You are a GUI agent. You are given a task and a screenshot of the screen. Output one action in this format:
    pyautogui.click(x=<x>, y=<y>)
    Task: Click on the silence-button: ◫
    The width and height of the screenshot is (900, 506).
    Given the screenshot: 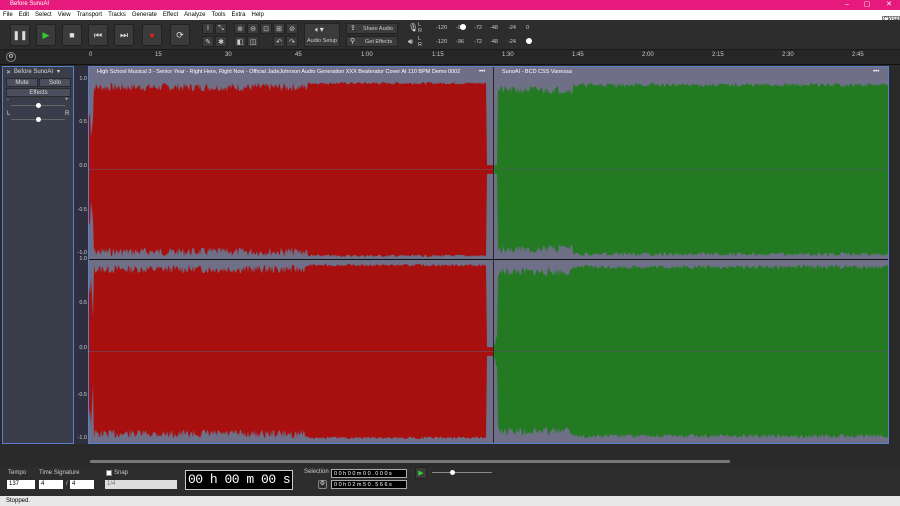 What is the action you would take?
    pyautogui.click(x=253, y=41)
    